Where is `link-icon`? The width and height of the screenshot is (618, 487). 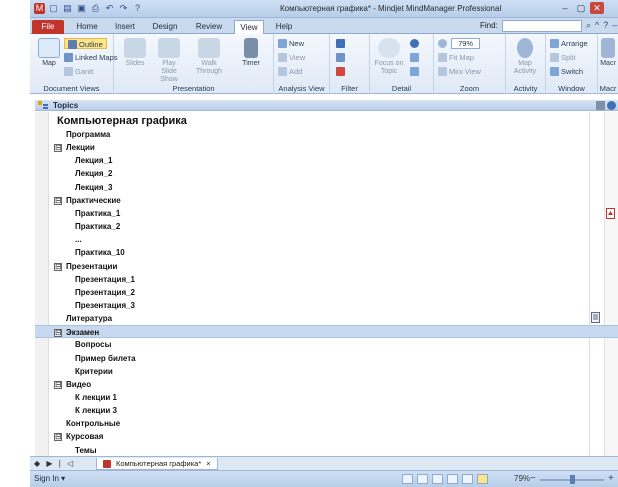 link-icon is located at coordinates (611, 105).